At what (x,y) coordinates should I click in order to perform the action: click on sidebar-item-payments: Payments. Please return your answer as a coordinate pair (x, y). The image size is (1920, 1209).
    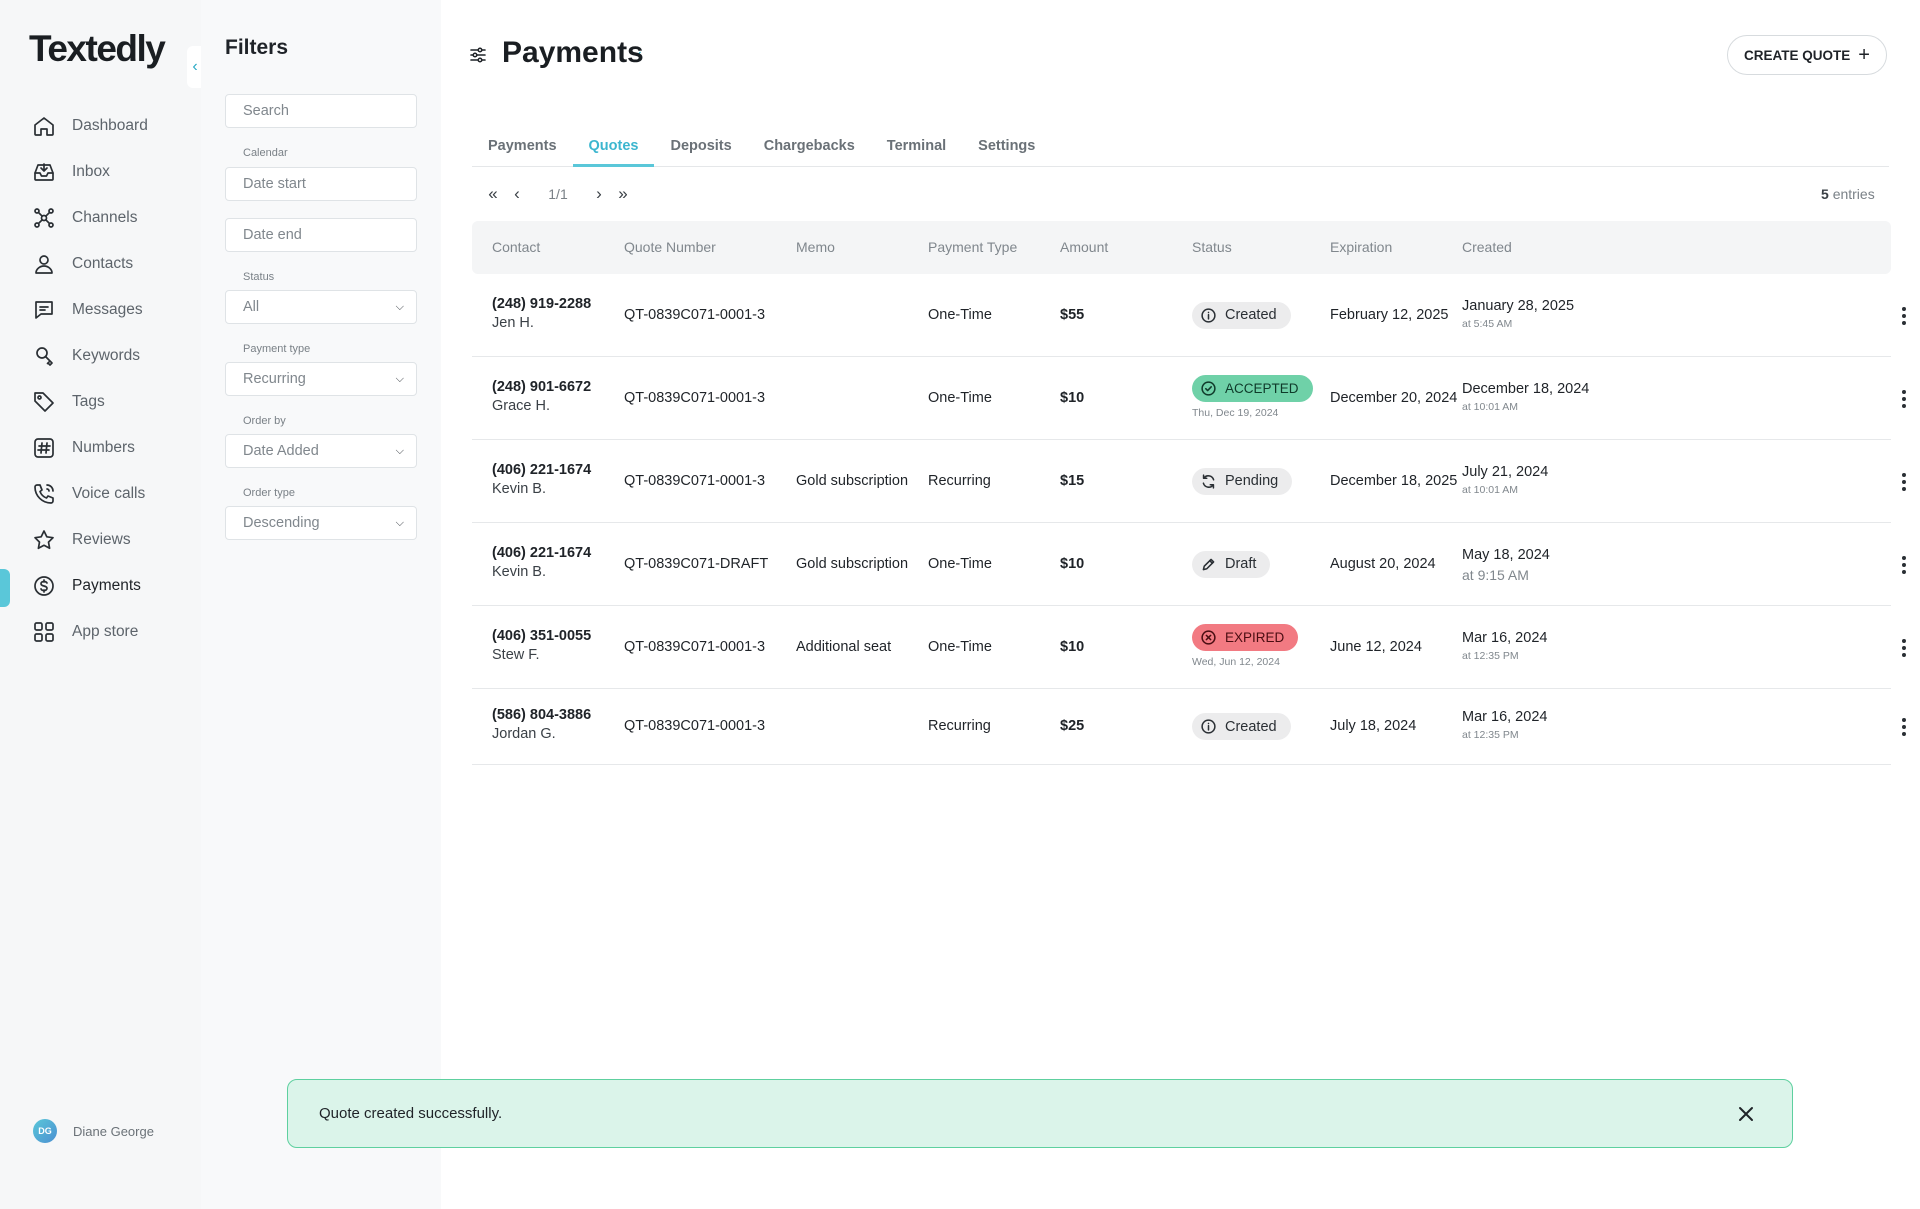
    Looking at the image, I should click on (100, 586).